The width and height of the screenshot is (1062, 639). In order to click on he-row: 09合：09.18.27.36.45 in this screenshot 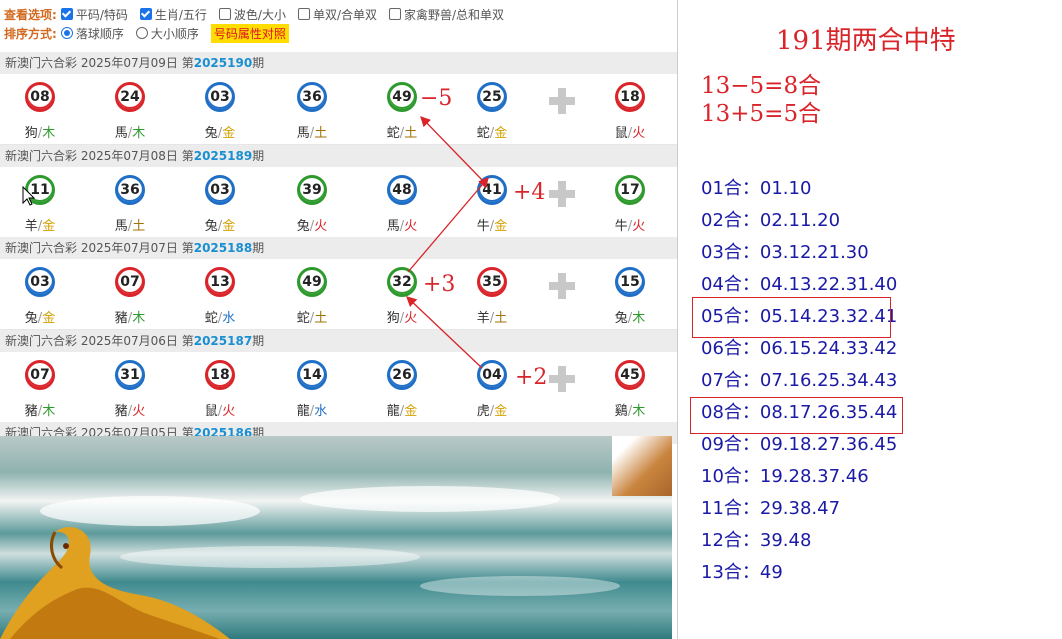, I will do `click(799, 445)`.